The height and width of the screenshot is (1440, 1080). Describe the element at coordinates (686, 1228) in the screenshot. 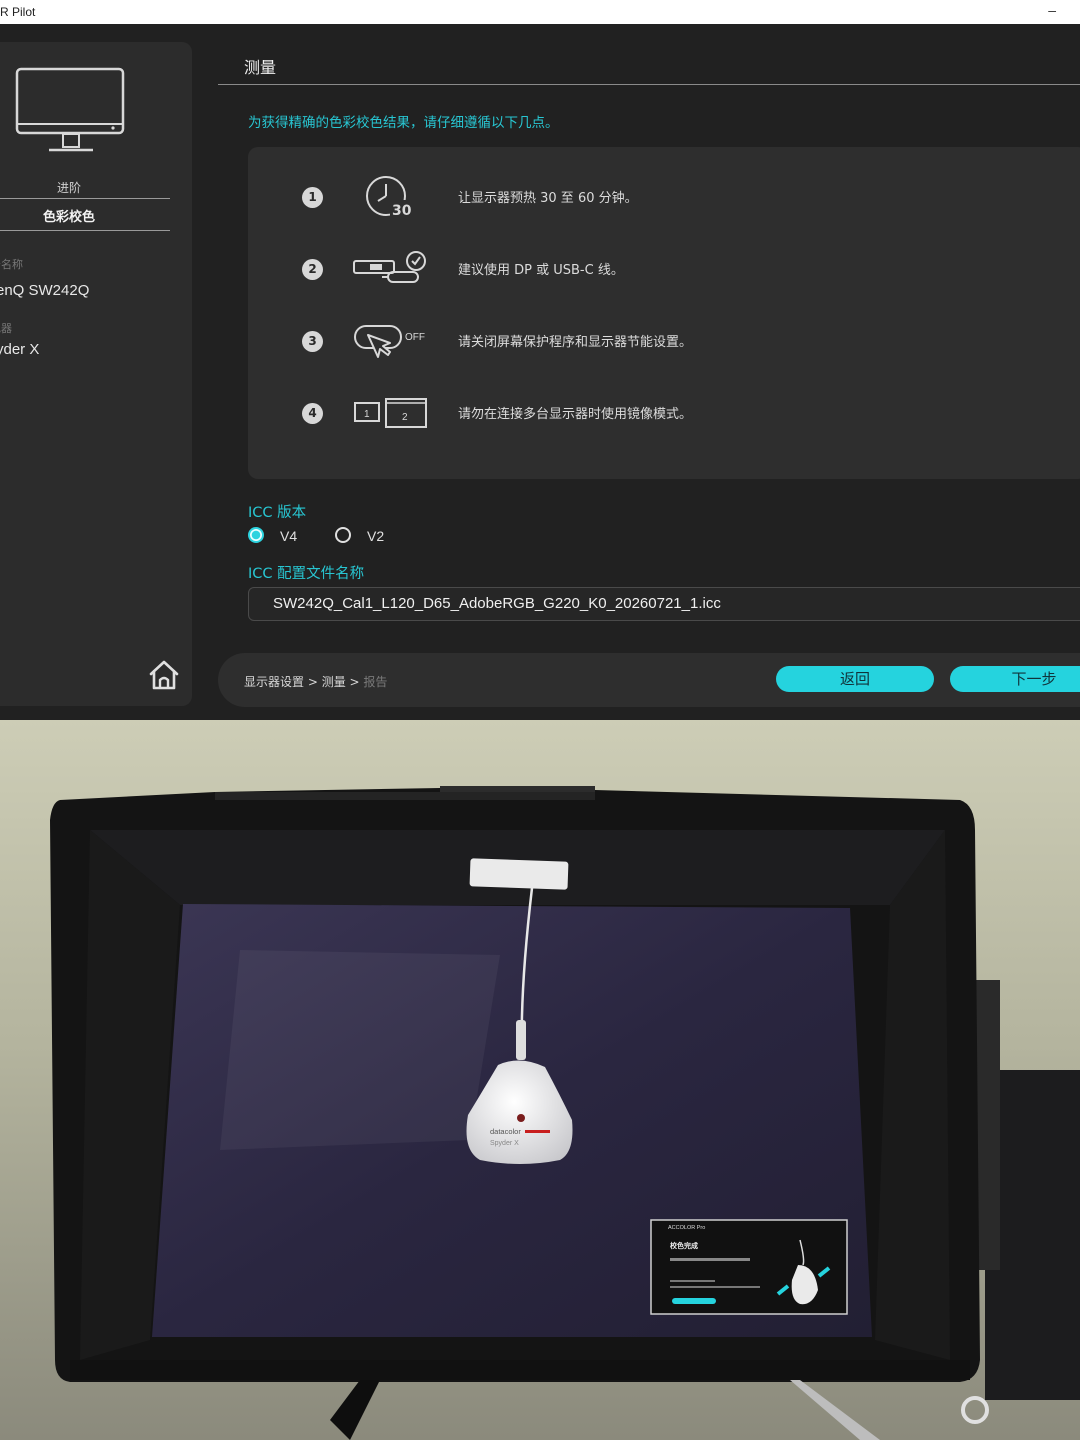

I see `popup-app-name: ACCOLOR Pro` at that location.